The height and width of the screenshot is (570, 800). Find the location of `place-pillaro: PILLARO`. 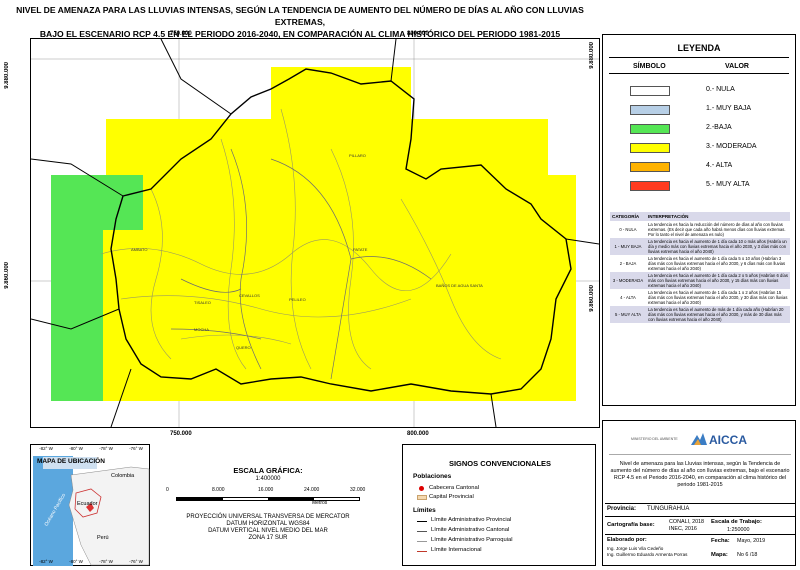

place-pillaro: PILLARO is located at coordinates (357, 155).